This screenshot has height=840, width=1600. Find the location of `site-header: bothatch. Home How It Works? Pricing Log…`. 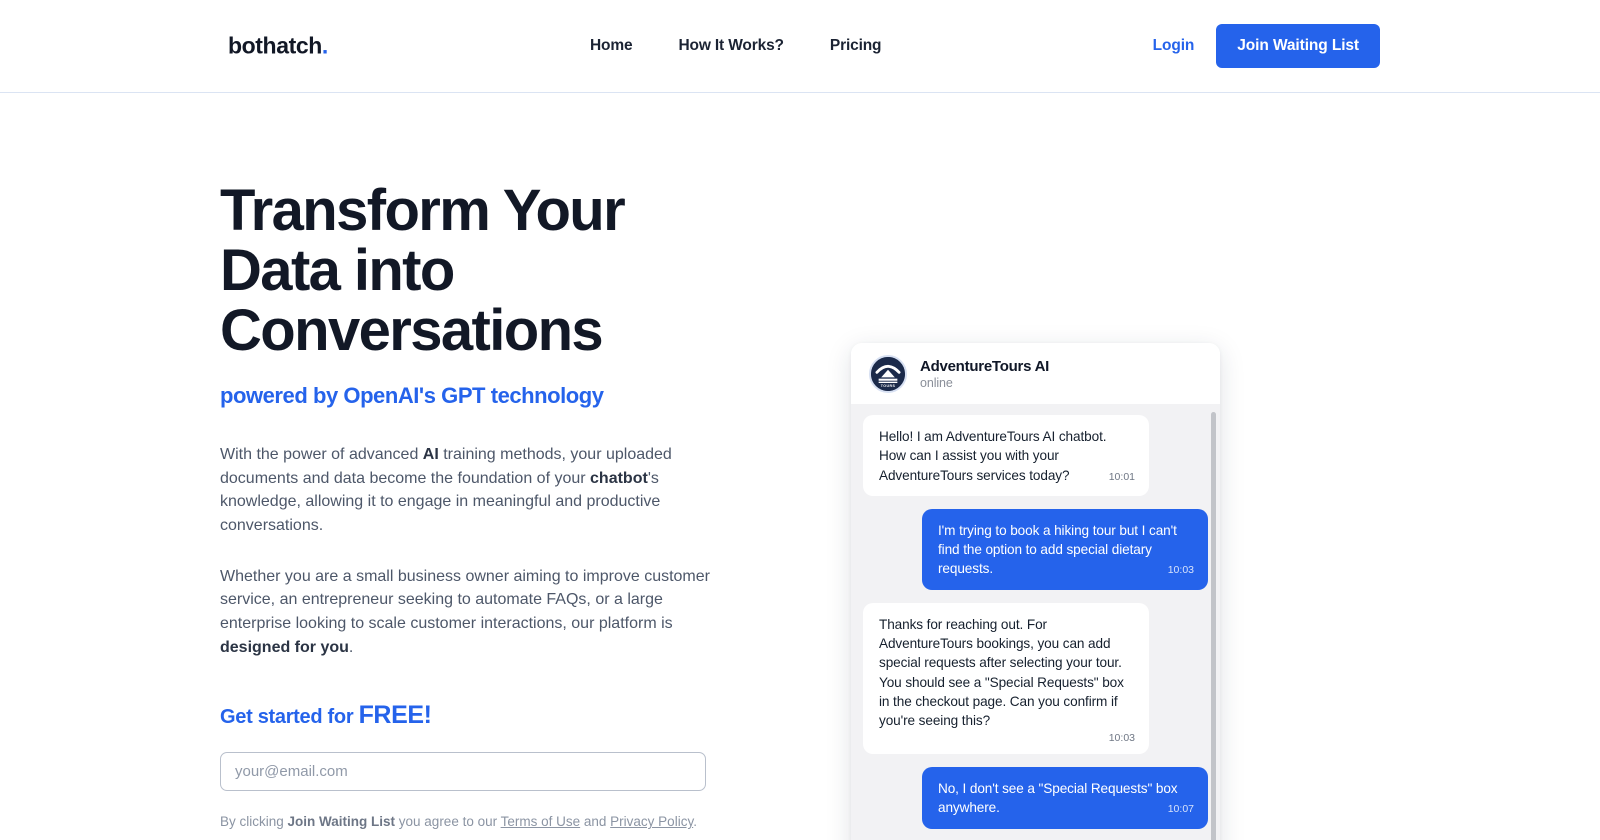

site-header: bothatch. Home How It Works? Pricing Log… is located at coordinates (800, 46).